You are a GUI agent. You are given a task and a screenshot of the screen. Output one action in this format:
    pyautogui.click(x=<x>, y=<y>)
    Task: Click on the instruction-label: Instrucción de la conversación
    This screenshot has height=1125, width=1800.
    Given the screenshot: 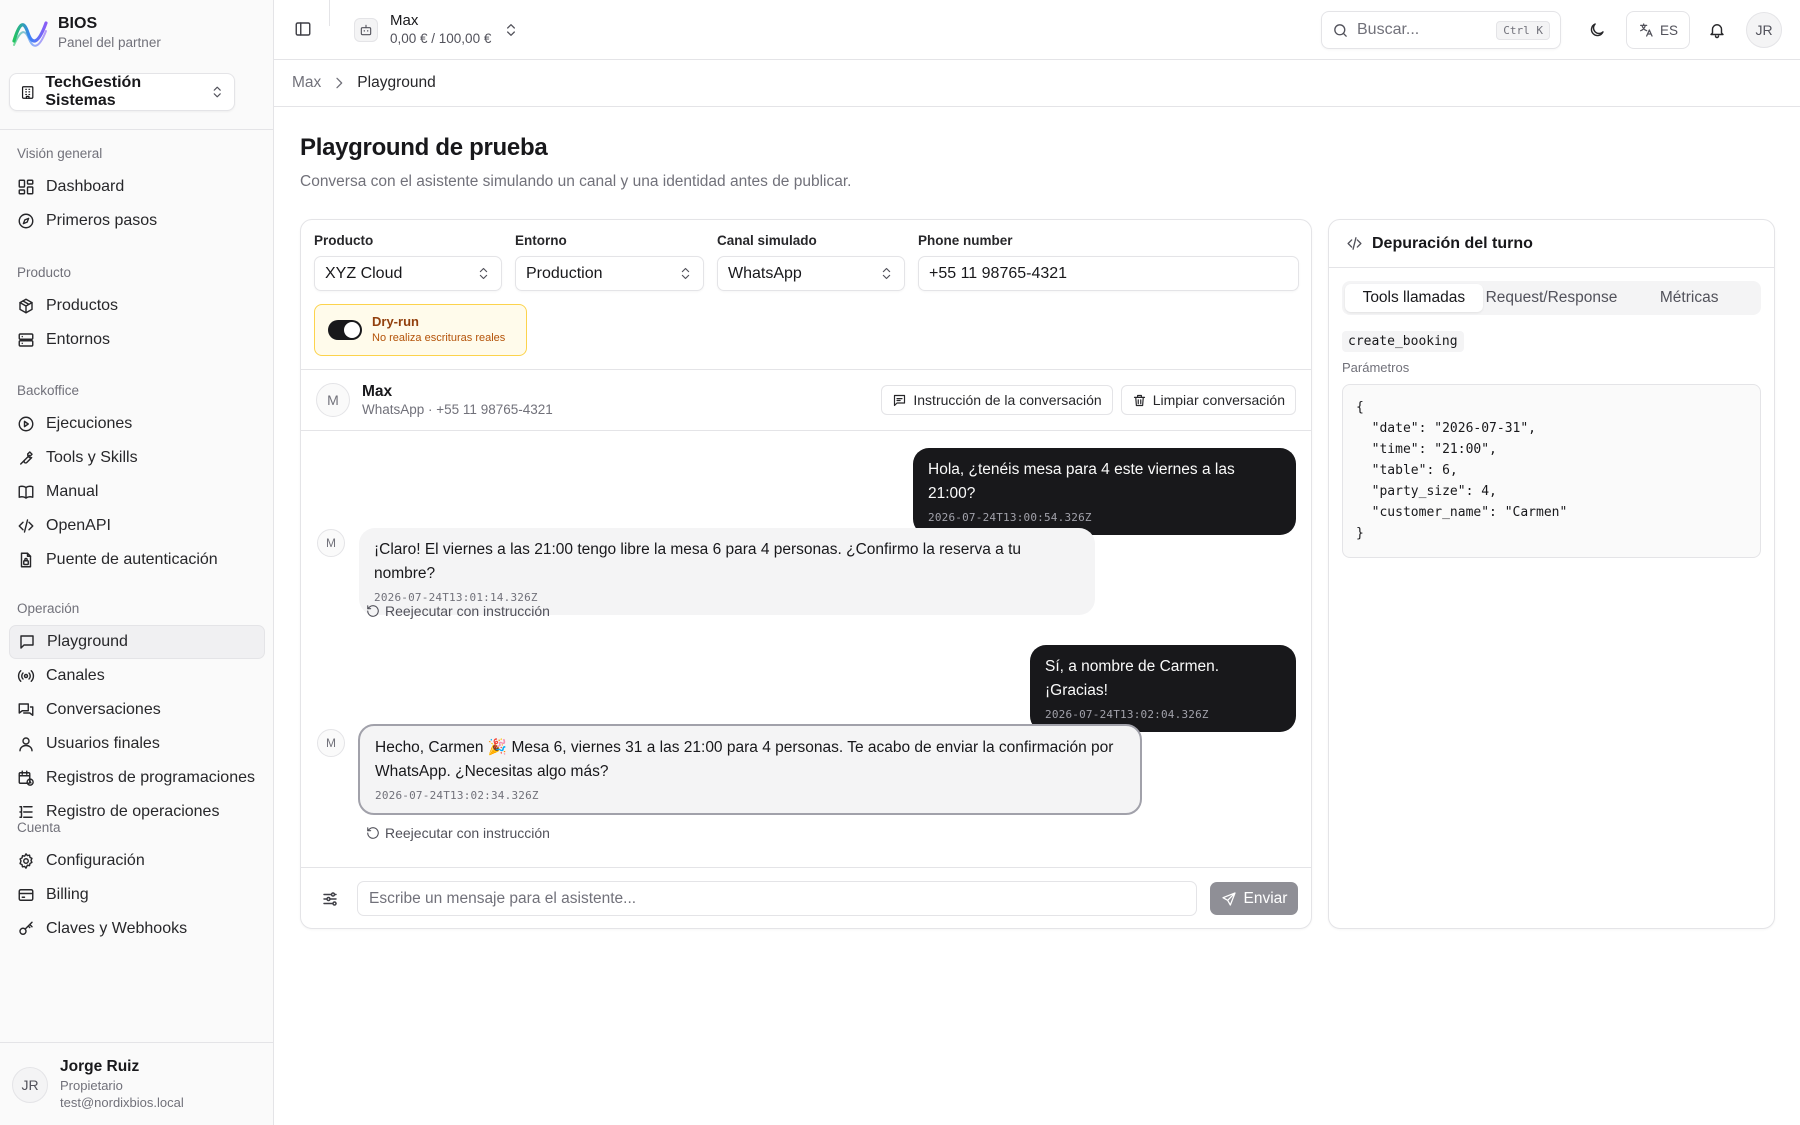 What is the action you would take?
    pyautogui.click(x=1007, y=400)
    